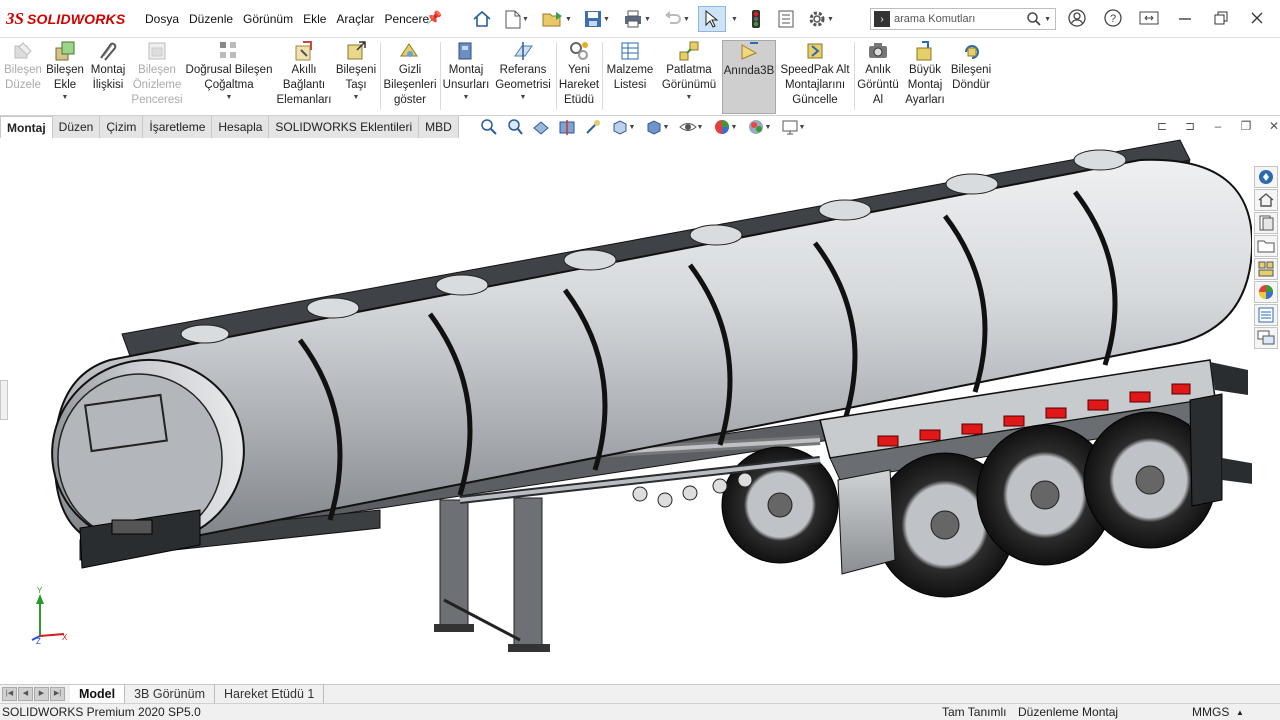 The image size is (1280, 720). I want to click on chevron-up-icon: ▲, so click(1240, 712).